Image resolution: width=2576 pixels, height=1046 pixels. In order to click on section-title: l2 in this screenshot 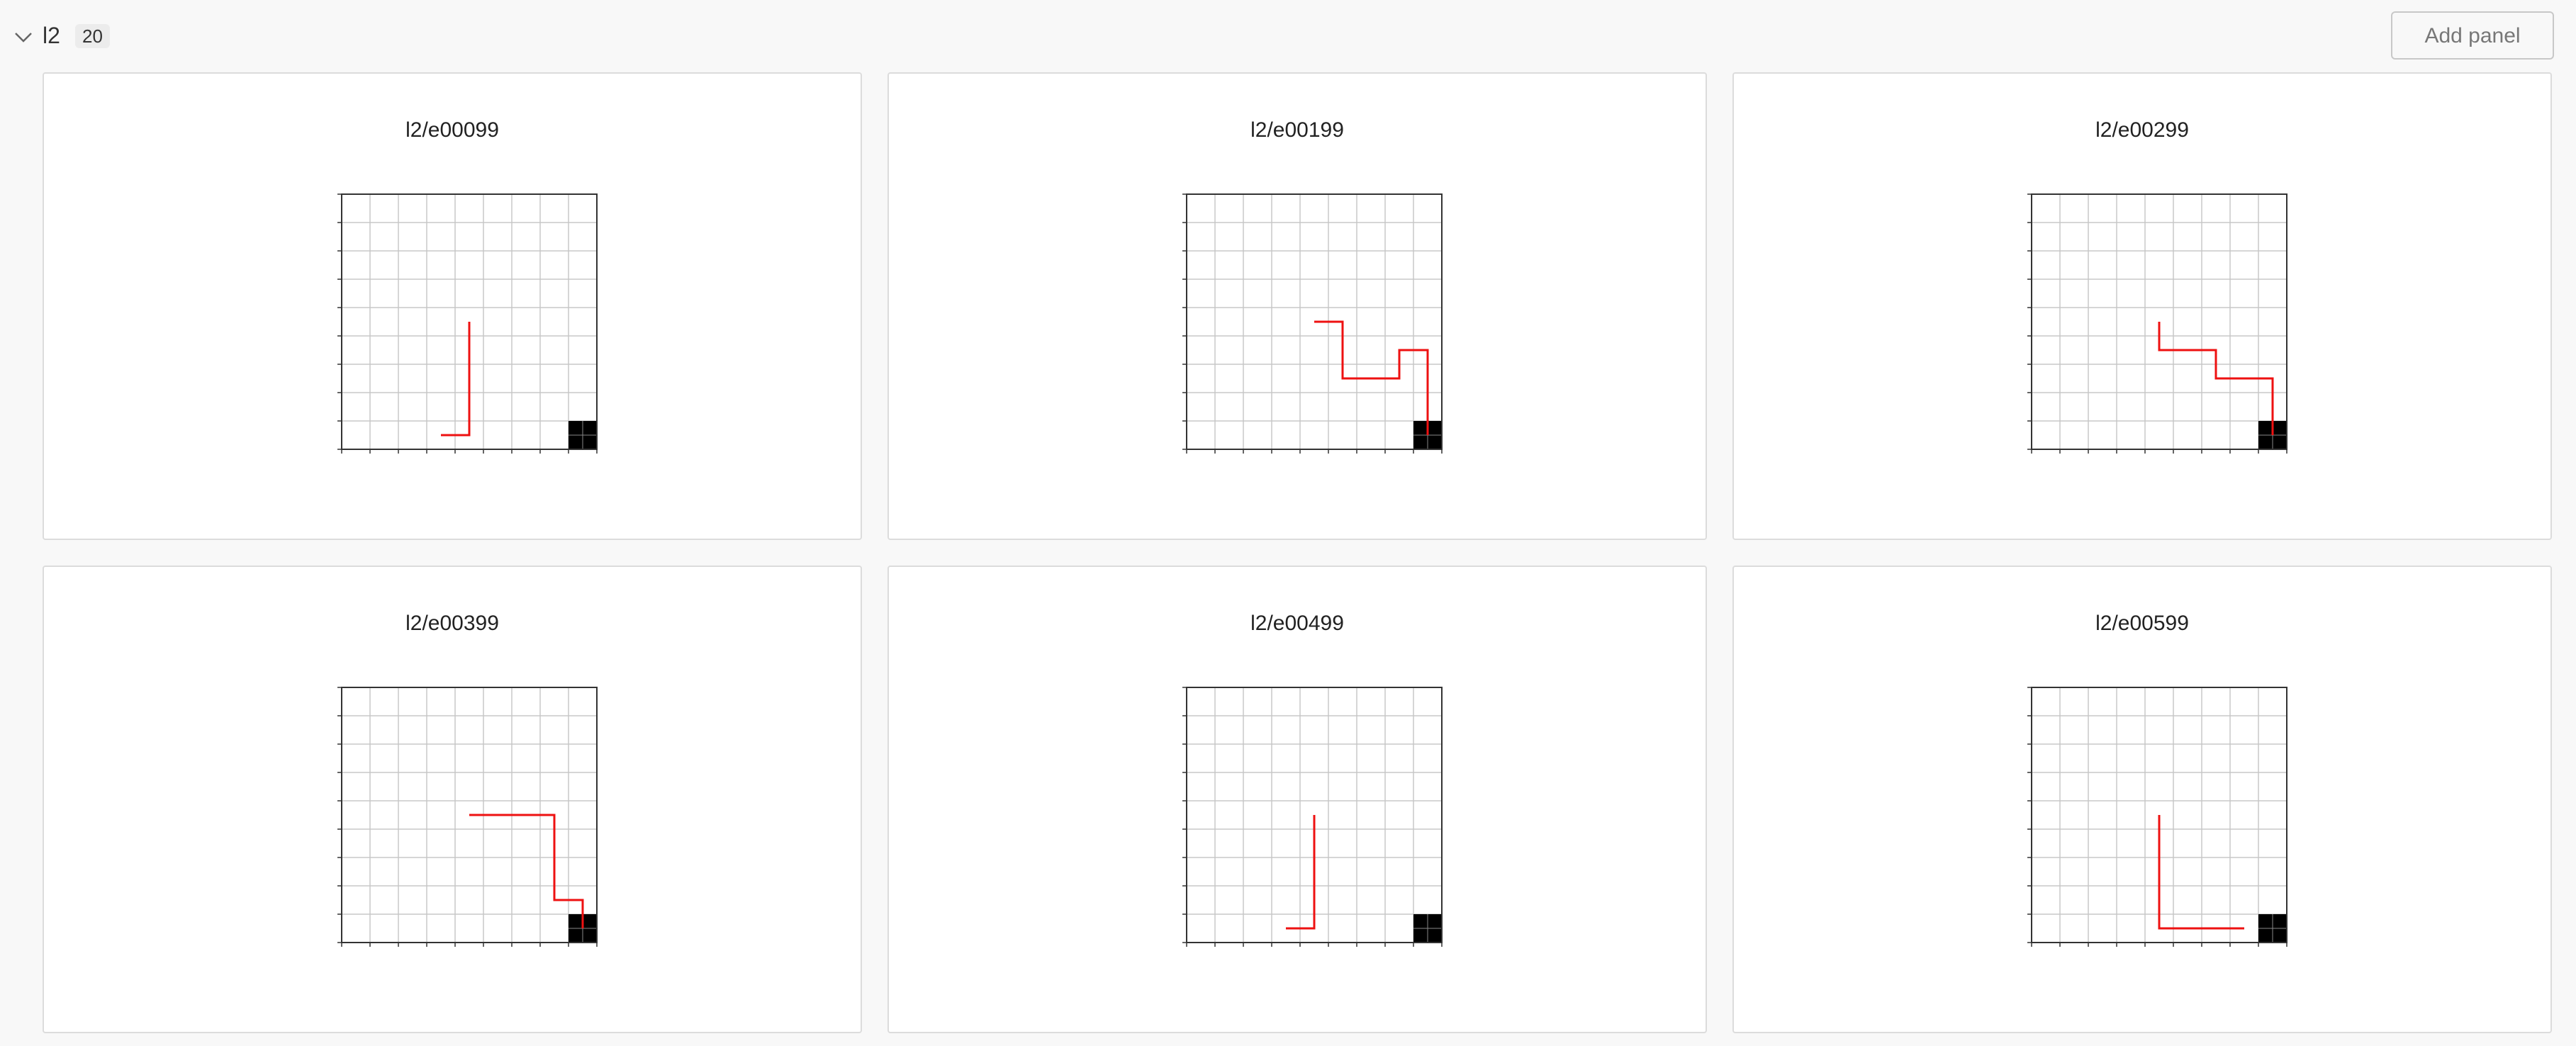, I will do `click(52, 35)`.